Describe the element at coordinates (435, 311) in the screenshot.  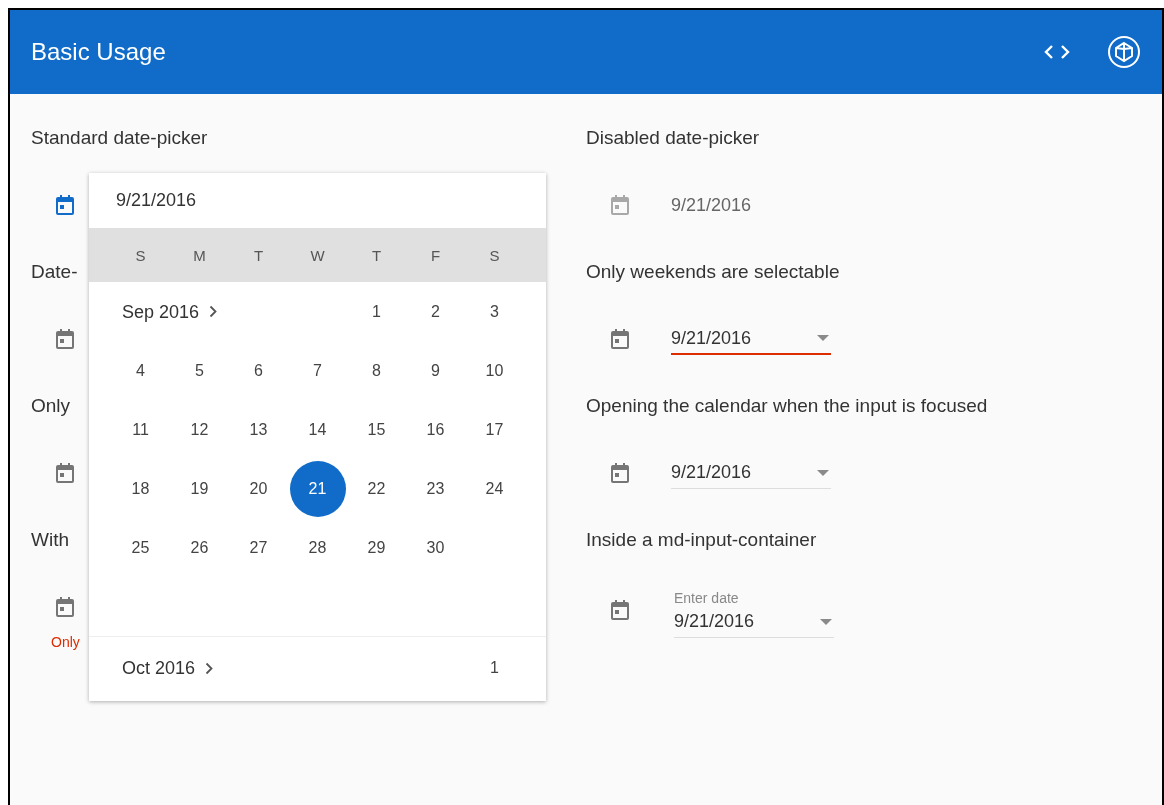
I see `calendar-day: 2` at that location.